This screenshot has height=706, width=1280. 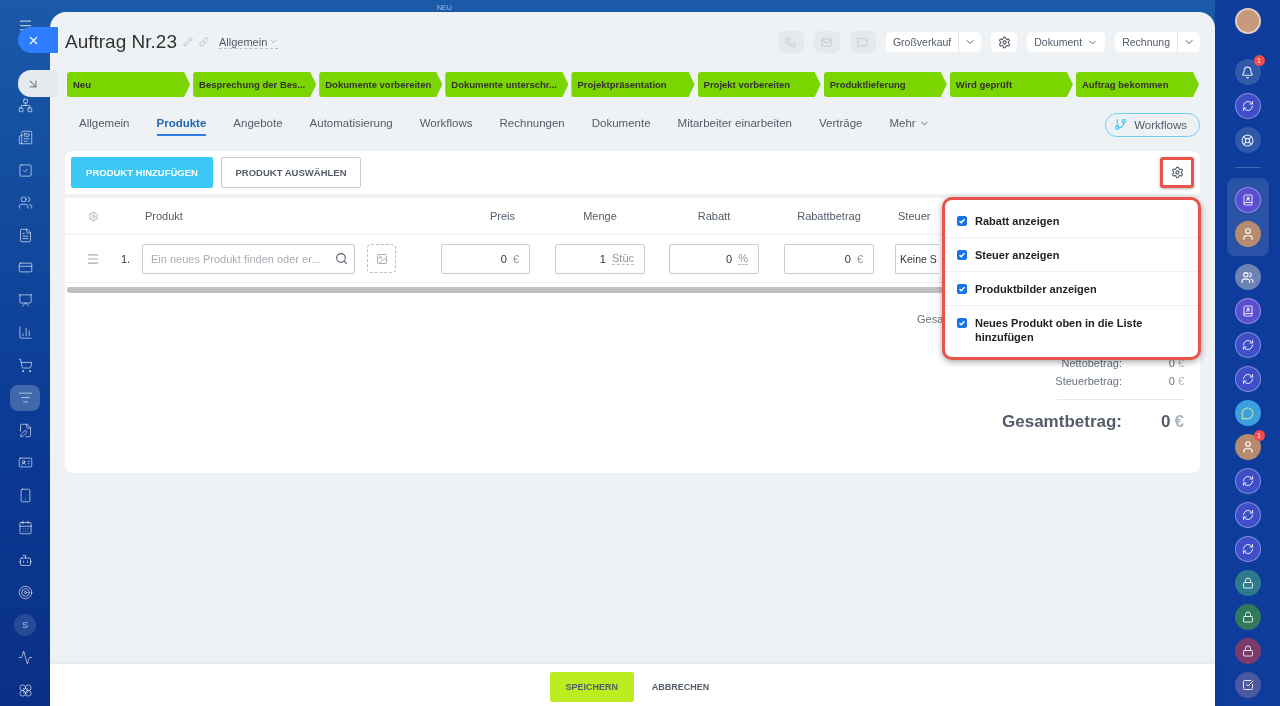 I want to click on cancel-button: ABBRECHEN, so click(x=680, y=686).